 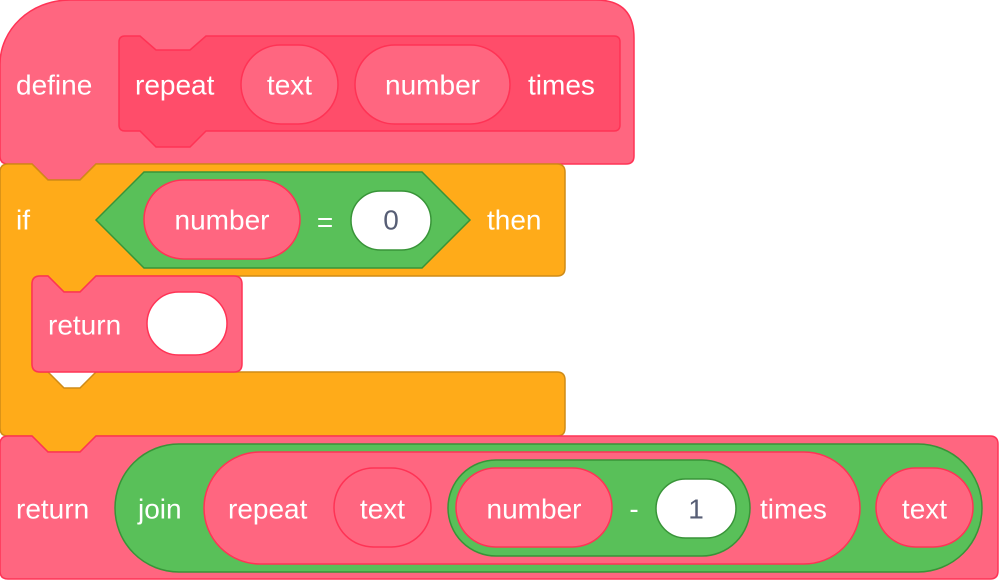 I want to click on subtract-number-label: number, so click(x=534, y=509).